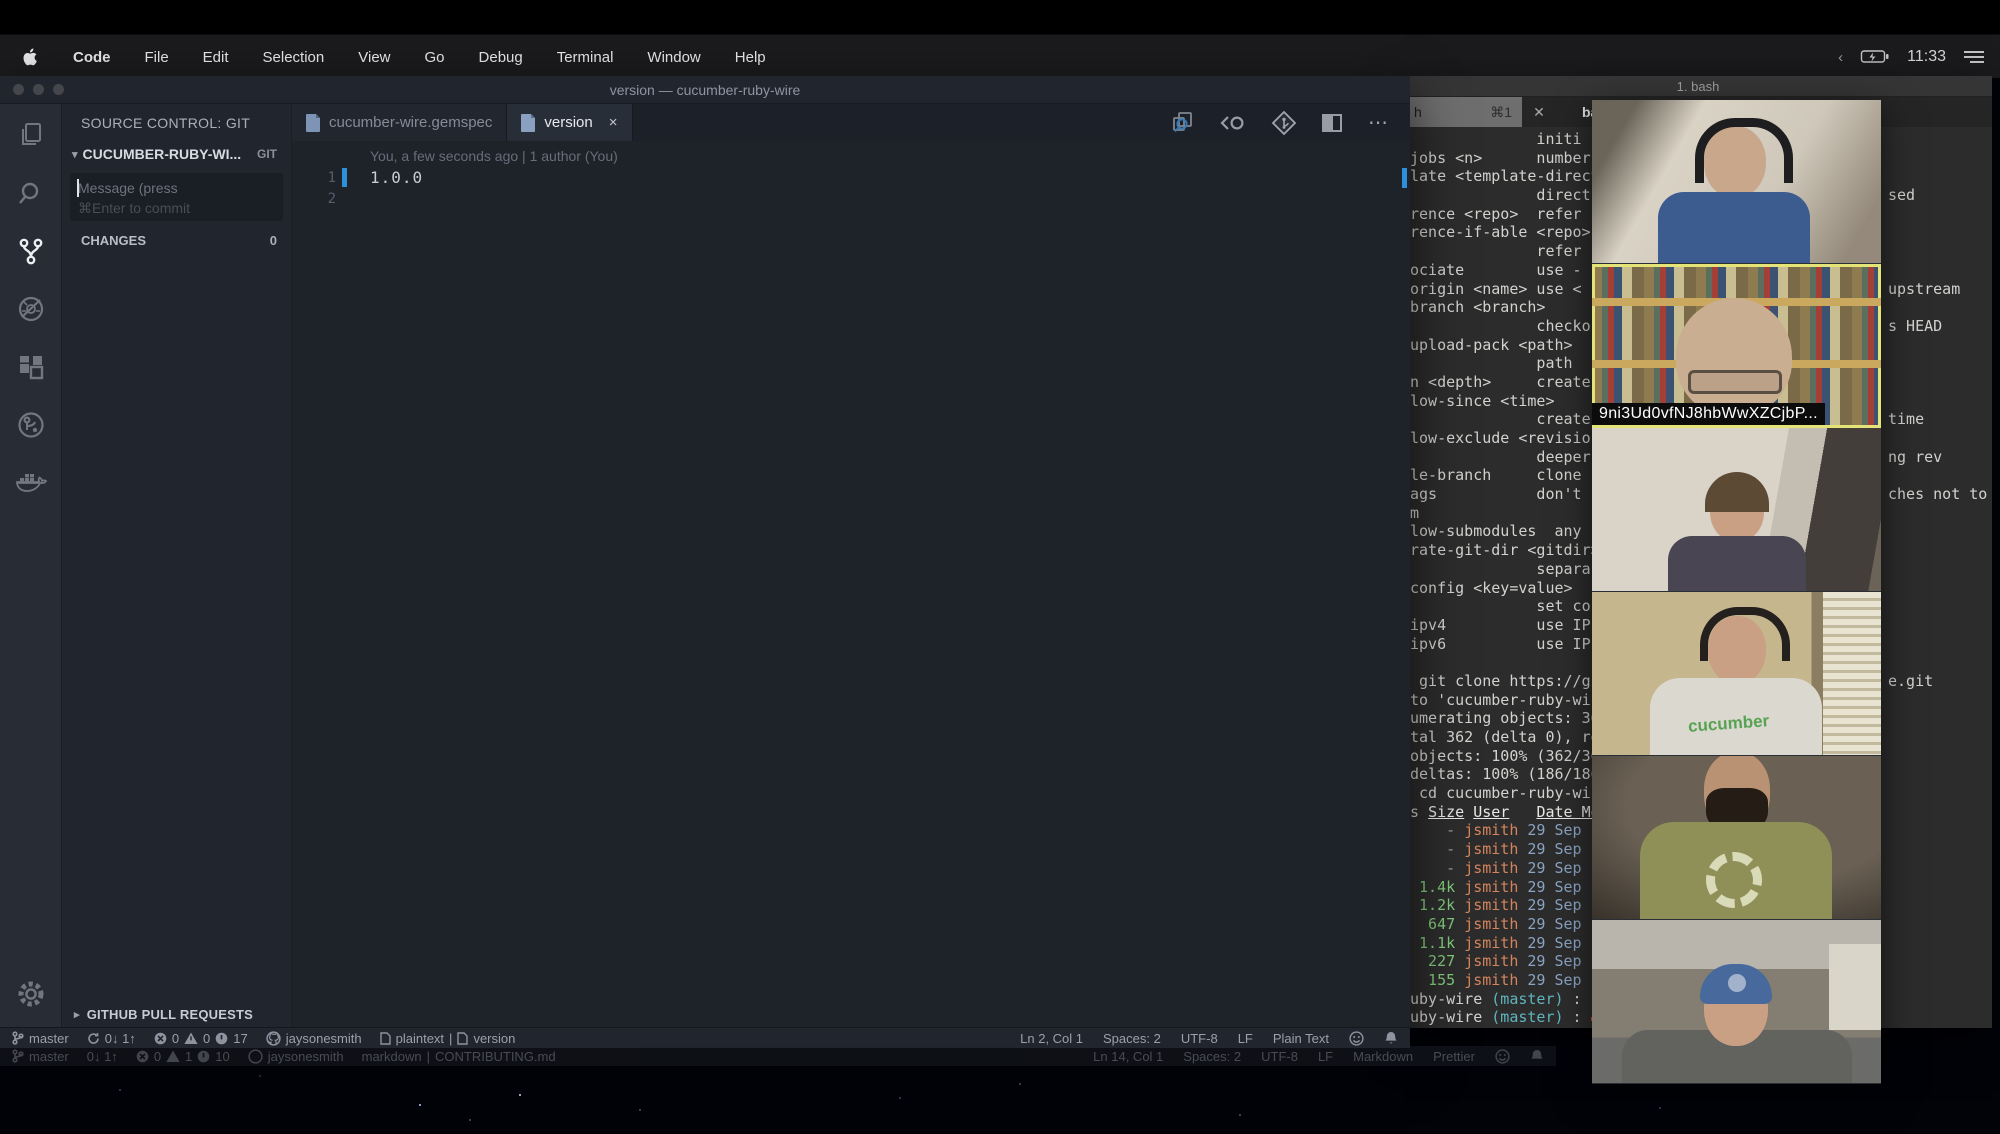  What do you see at coordinates (18, 1038) in the screenshot?
I see `branch-icon` at bounding box center [18, 1038].